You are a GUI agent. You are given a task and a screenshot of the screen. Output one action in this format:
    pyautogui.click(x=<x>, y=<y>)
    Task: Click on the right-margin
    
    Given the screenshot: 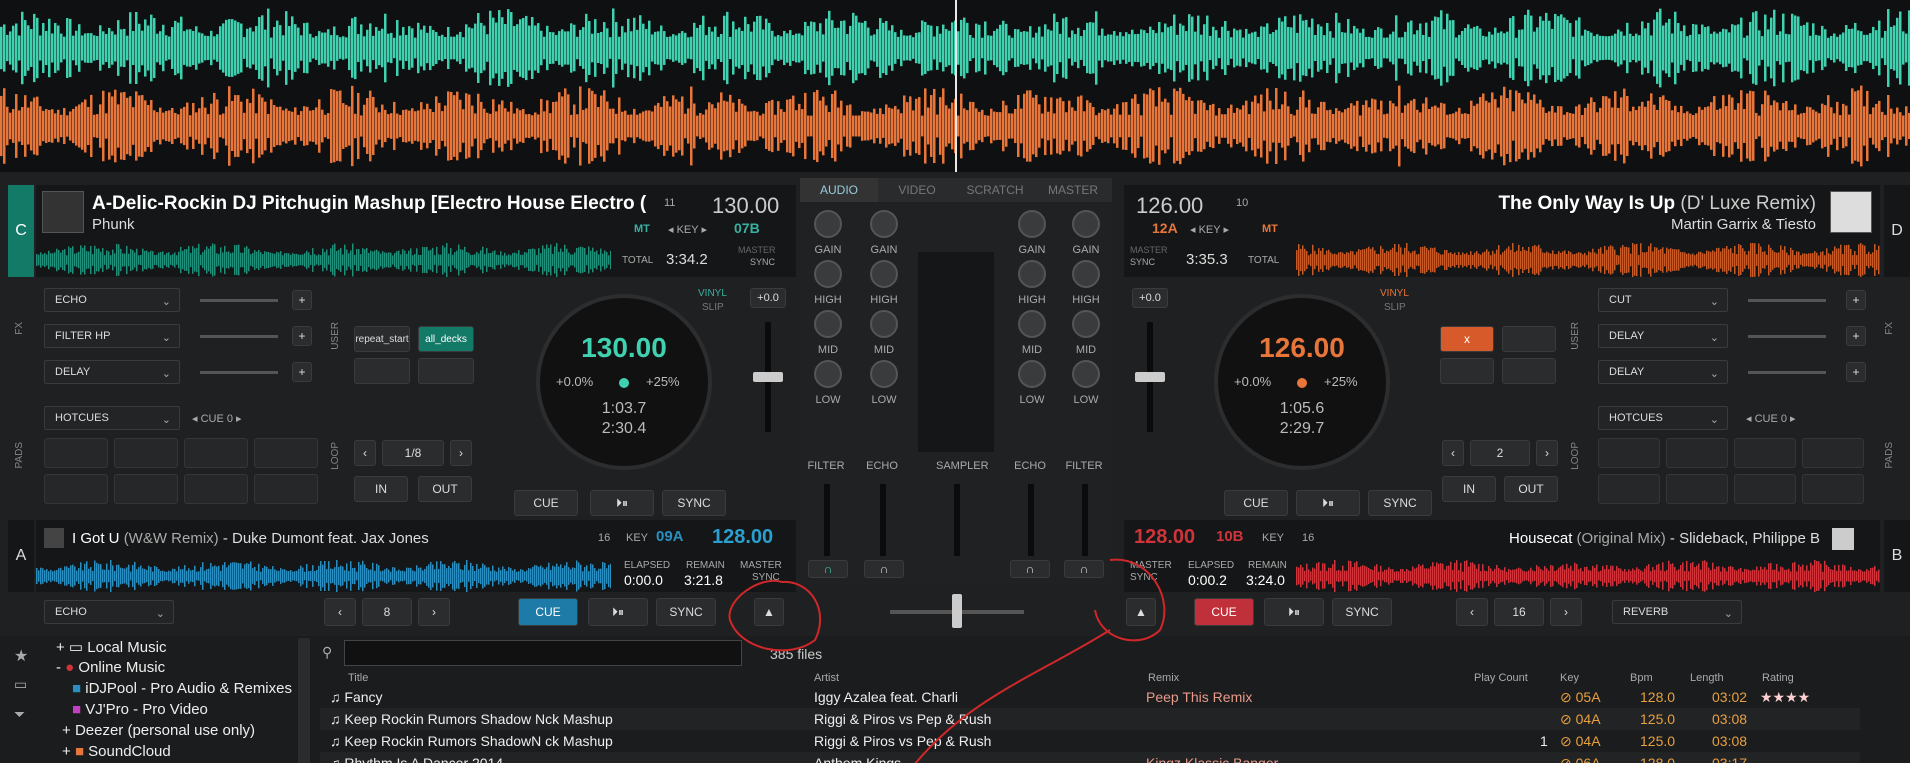 What is the action you would take?
    pyautogui.click(x=1915, y=391)
    